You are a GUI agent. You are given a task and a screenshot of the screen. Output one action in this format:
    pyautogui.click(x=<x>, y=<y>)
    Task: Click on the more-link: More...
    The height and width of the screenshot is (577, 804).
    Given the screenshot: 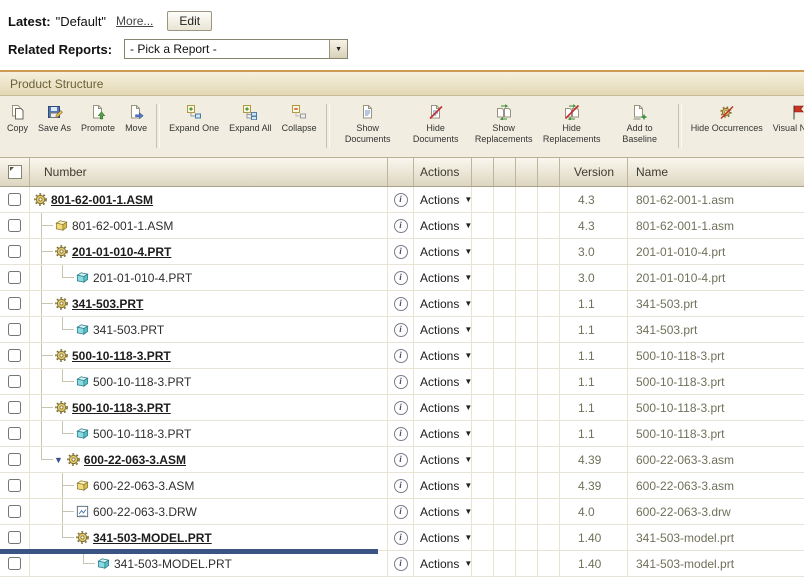 What is the action you would take?
    pyautogui.click(x=134, y=21)
    